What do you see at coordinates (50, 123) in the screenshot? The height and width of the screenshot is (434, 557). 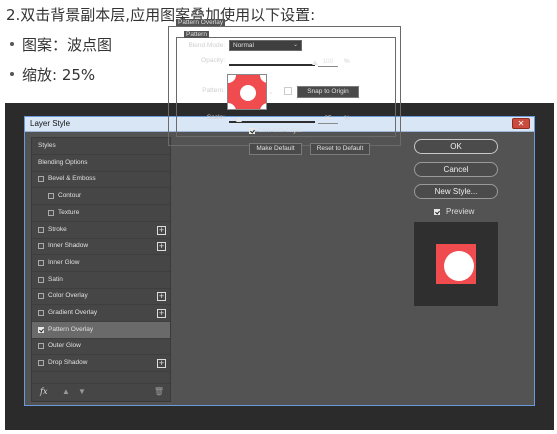 I see `dialog-title: Layer Style` at bounding box center [50, 123].